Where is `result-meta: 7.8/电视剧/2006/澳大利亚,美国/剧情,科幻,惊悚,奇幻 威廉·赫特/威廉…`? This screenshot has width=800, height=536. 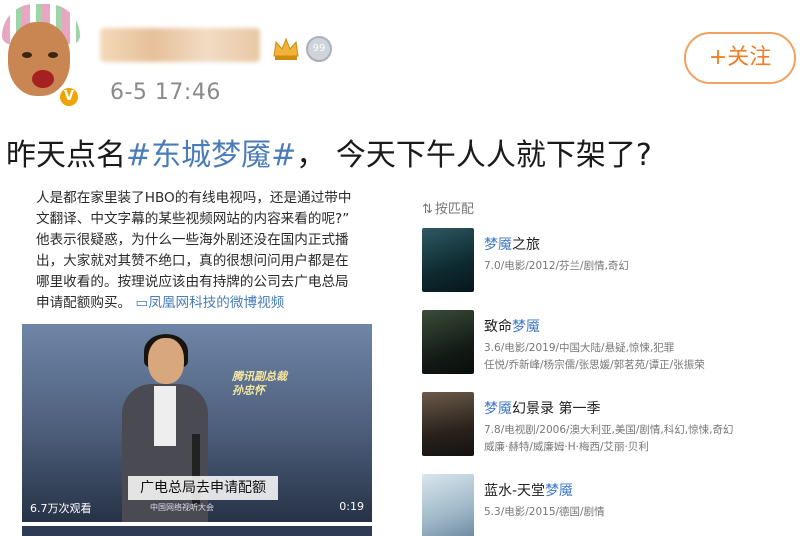
result-meta: 7.8/电视剧/2006/澳大利亚,美国/剧情,科幻,惊悚,奇幻 威廉·赫特/威廉… is located at coordinates (609, 438).